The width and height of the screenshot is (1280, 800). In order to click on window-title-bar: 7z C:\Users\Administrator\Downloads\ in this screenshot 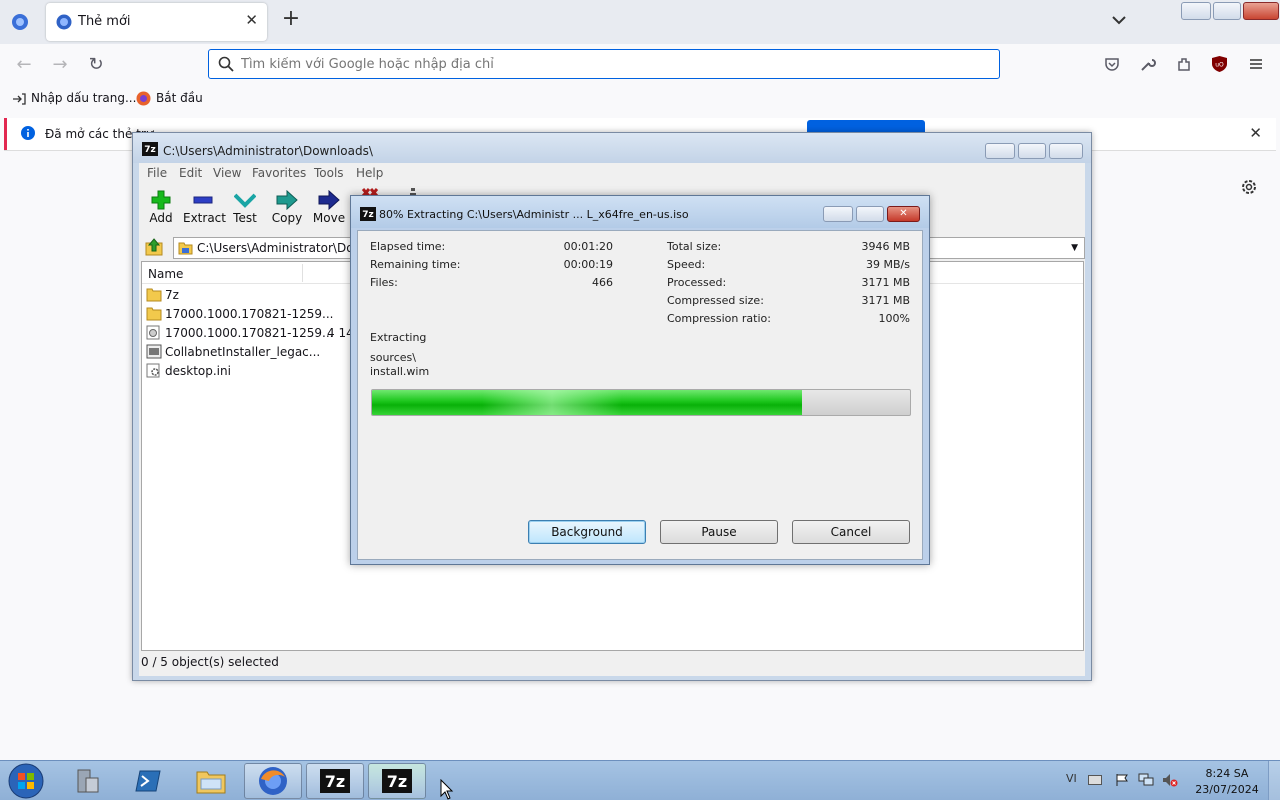, I will do `click(612, 148)`.